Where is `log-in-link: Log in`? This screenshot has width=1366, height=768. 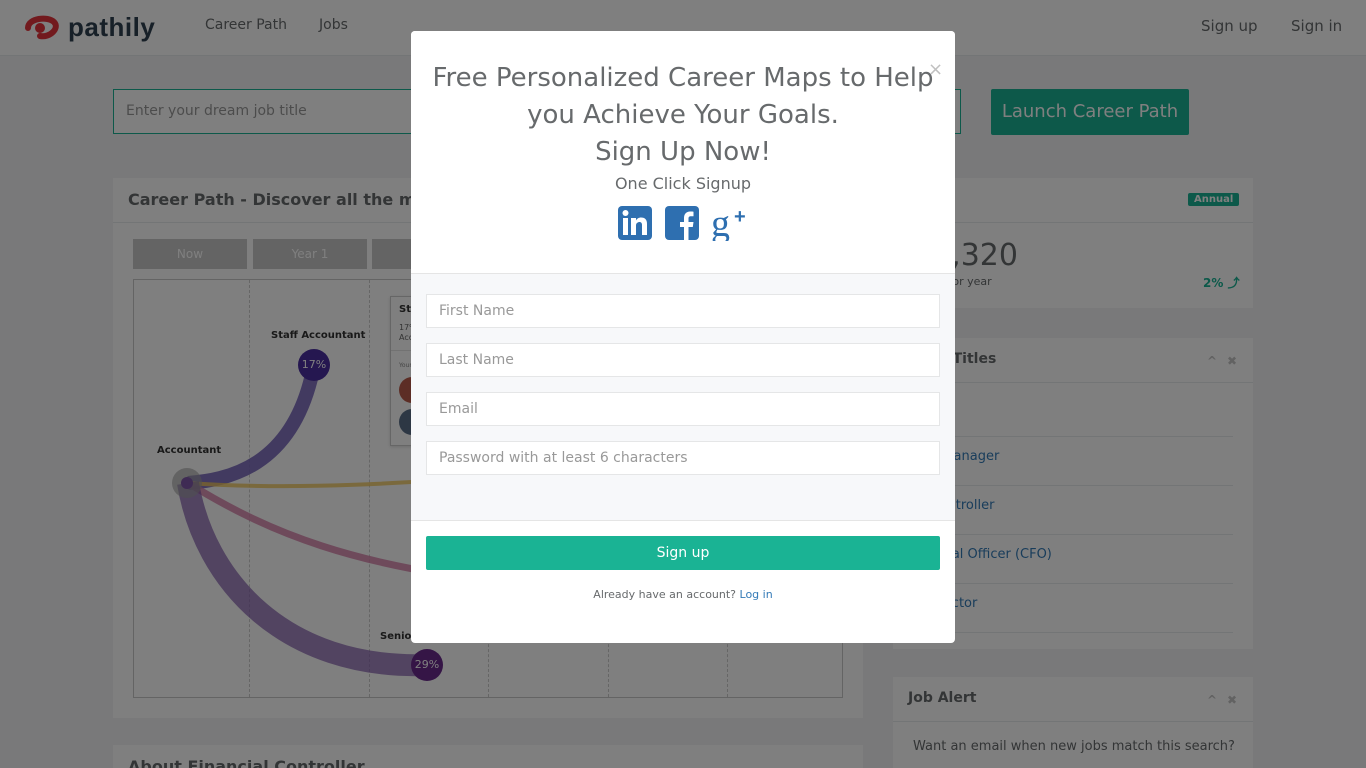 log-in-link: Log in is located at coordinates (756, 594).